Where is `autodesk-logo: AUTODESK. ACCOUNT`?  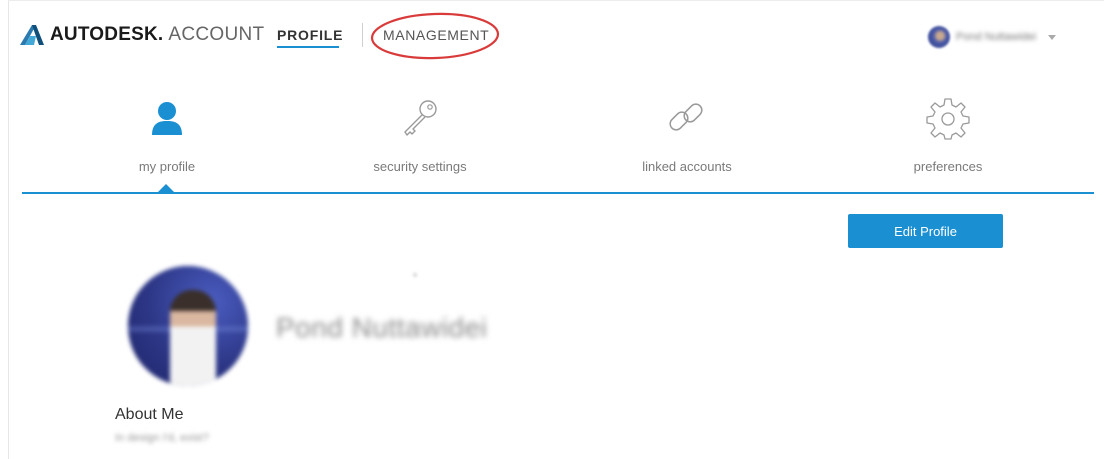 autodesk-logo: AUTODESK. ACCOUNT is located at coordinates (142, 35).